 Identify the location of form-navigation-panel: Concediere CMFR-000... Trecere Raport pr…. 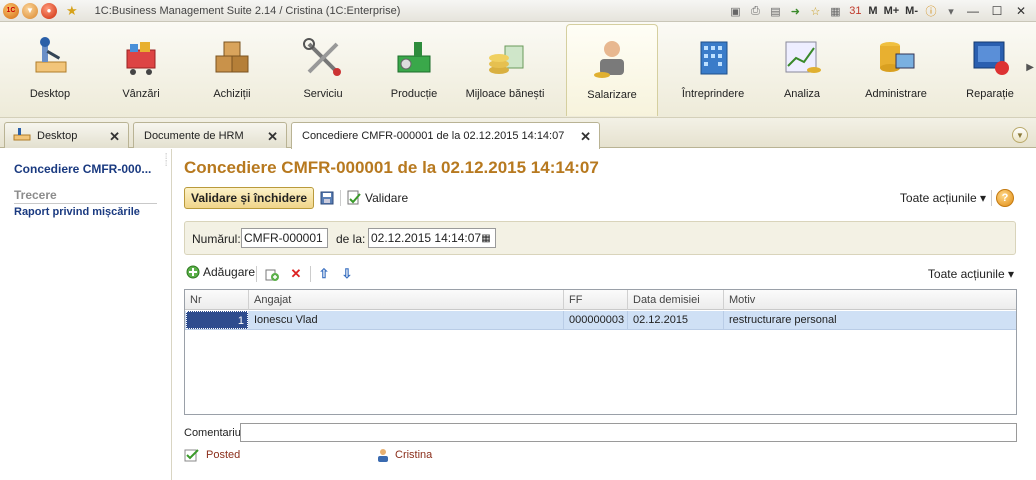
(86, 314).